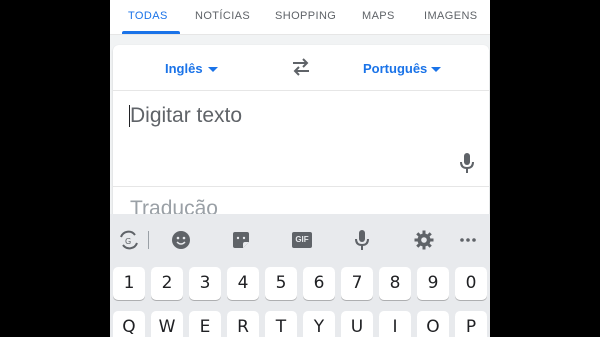  I want to click on input-placeholder: Digitar texto, so click(186, 115).